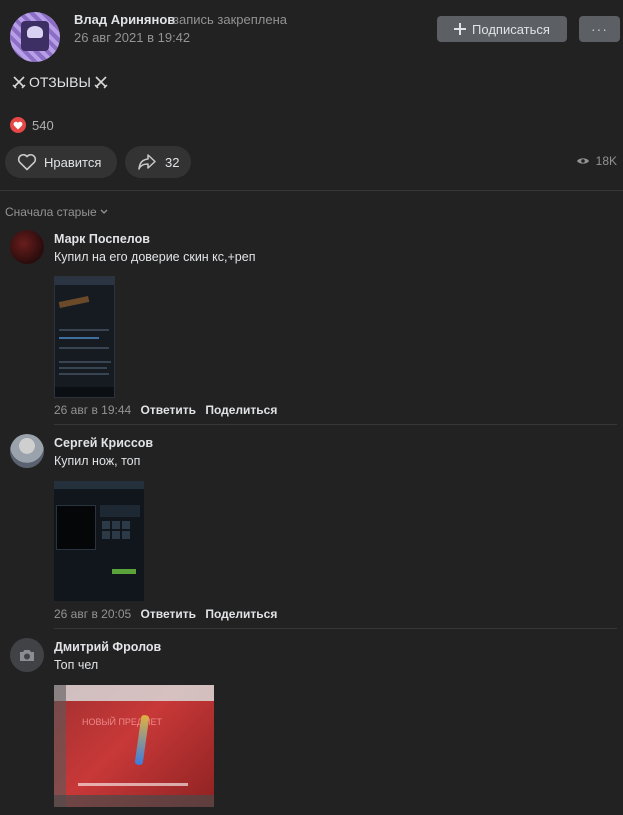 The height and width of the screenshot is (815, 623). I want to click on comments-sort-label: Сначала старые, so click(51, 212).